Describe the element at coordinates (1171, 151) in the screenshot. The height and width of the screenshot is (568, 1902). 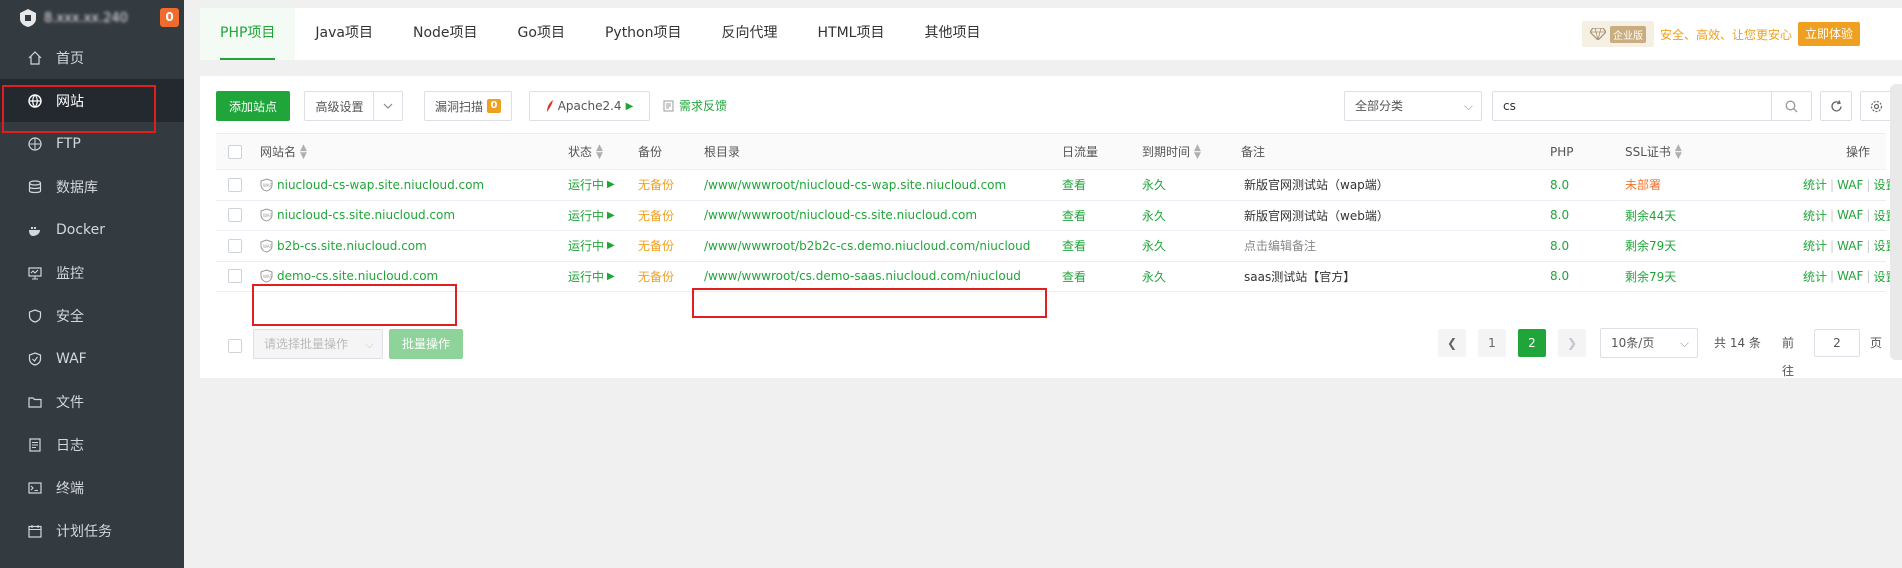
I see `col-expire: 到期时间 ▲ ▼` at that location.